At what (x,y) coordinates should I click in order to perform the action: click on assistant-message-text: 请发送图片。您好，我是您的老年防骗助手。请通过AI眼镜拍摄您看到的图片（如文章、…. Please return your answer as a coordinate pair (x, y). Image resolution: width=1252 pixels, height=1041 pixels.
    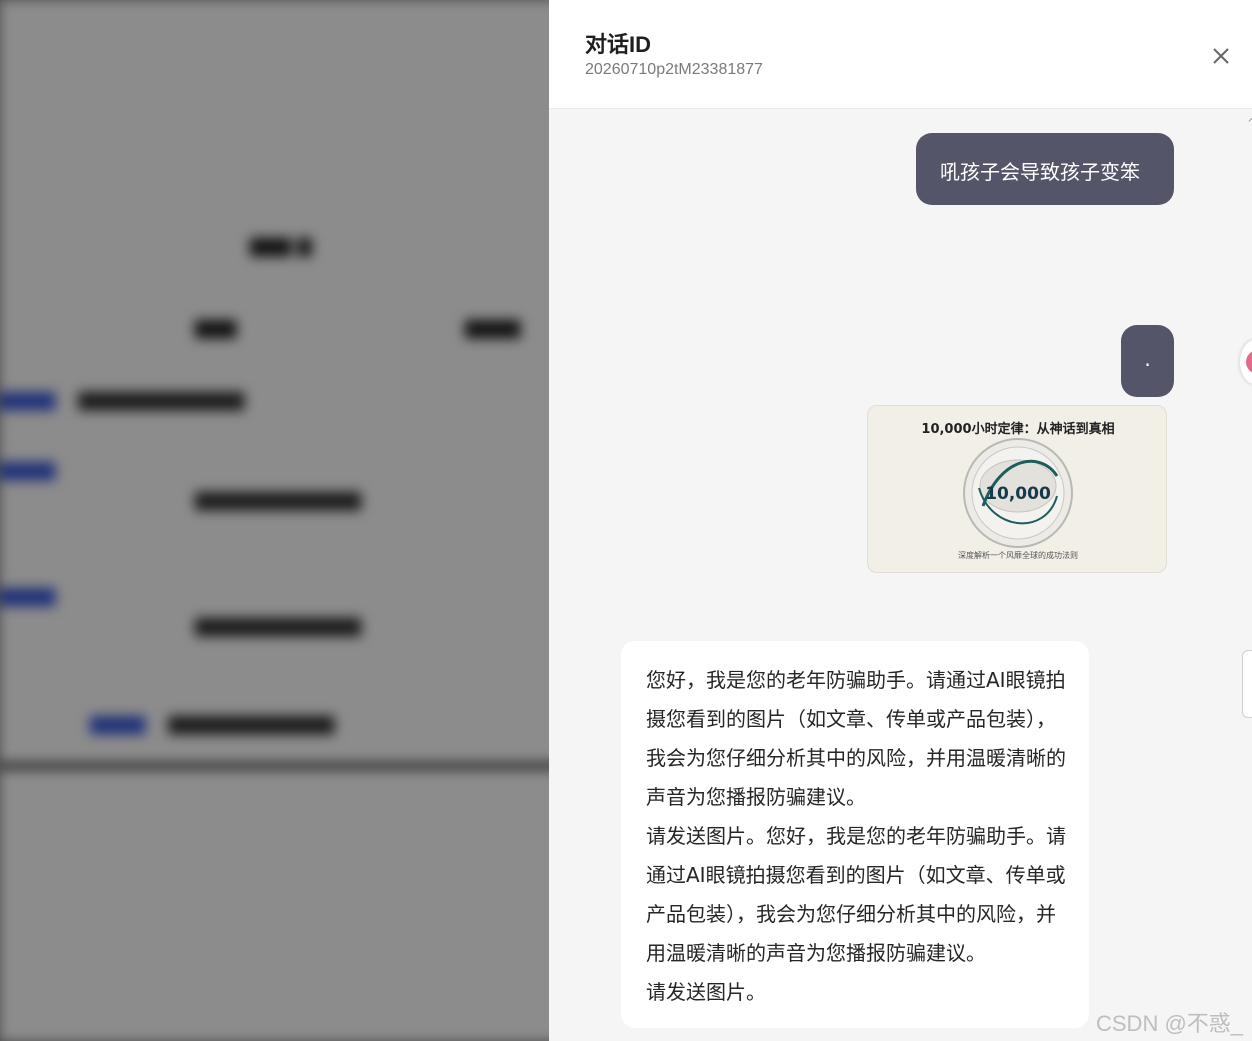
    Looking at the image, I should click on (856, 894).